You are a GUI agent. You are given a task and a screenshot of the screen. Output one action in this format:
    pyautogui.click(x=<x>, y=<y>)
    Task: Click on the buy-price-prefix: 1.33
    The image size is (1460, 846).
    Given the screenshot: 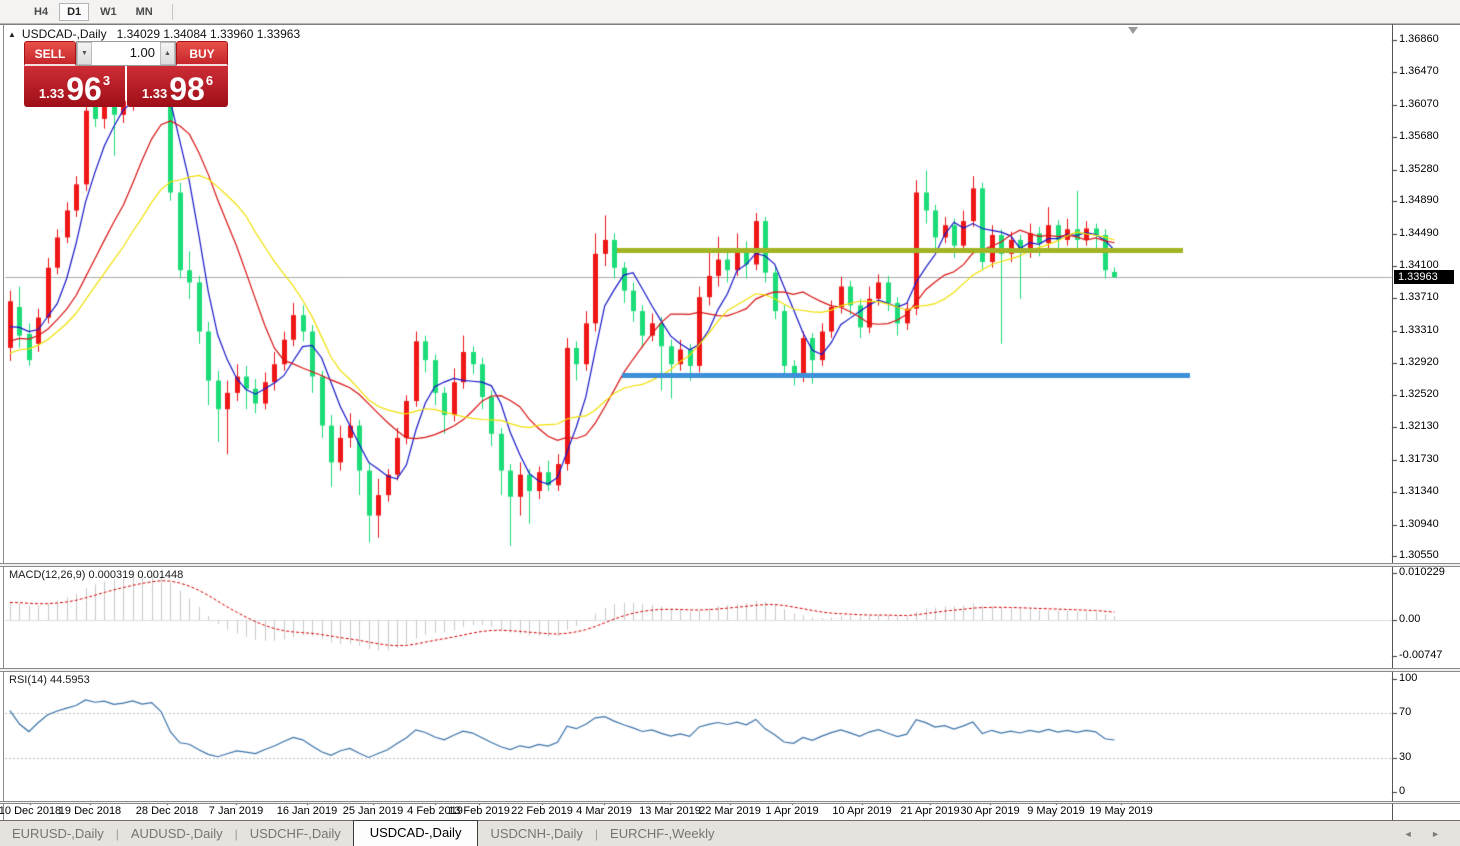 What is the action you would take?
    pyautogui.click(x=154, y=93)
    